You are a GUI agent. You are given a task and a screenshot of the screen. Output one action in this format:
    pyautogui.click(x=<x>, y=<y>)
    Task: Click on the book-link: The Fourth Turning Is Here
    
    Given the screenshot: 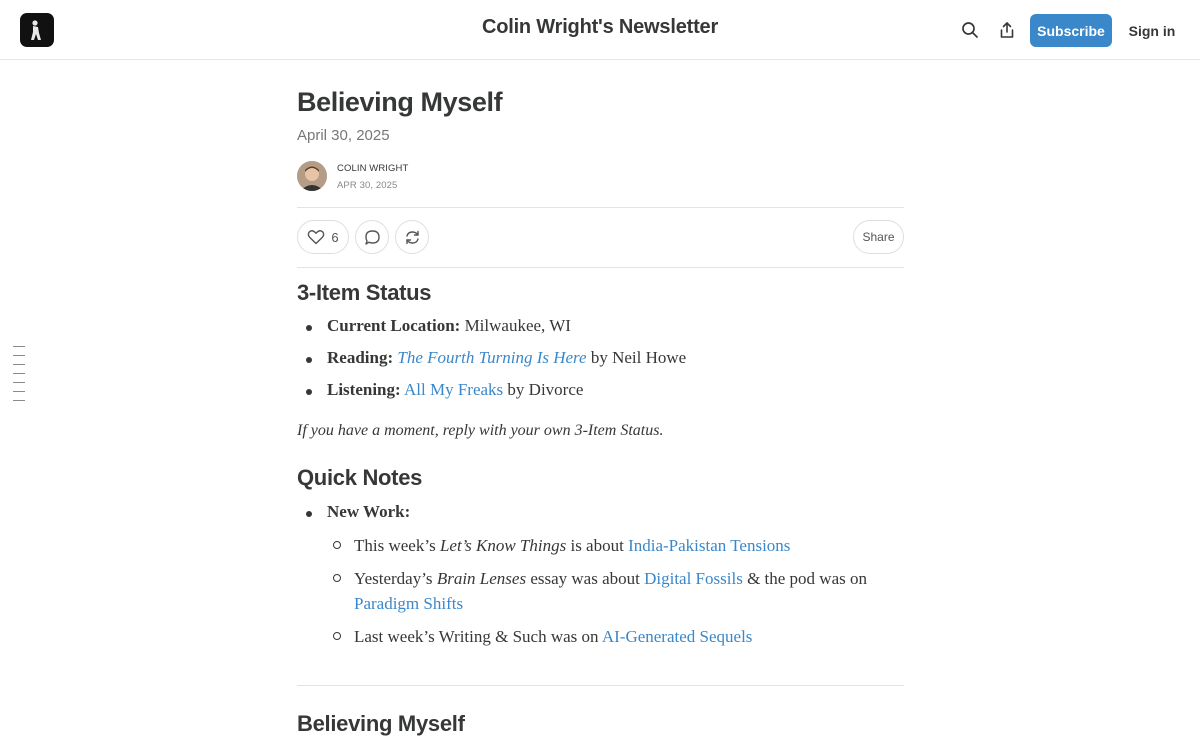 What is the action you would take?
    pyautogui.click(x=491, y=357)
    